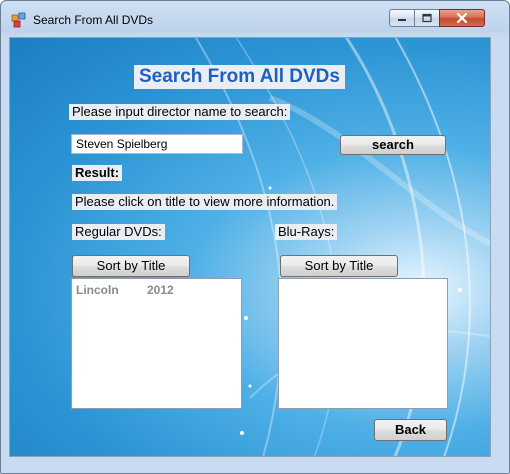 This screenshot has width=510, height=474. I want to click on maximize-button, so click(427, 18).